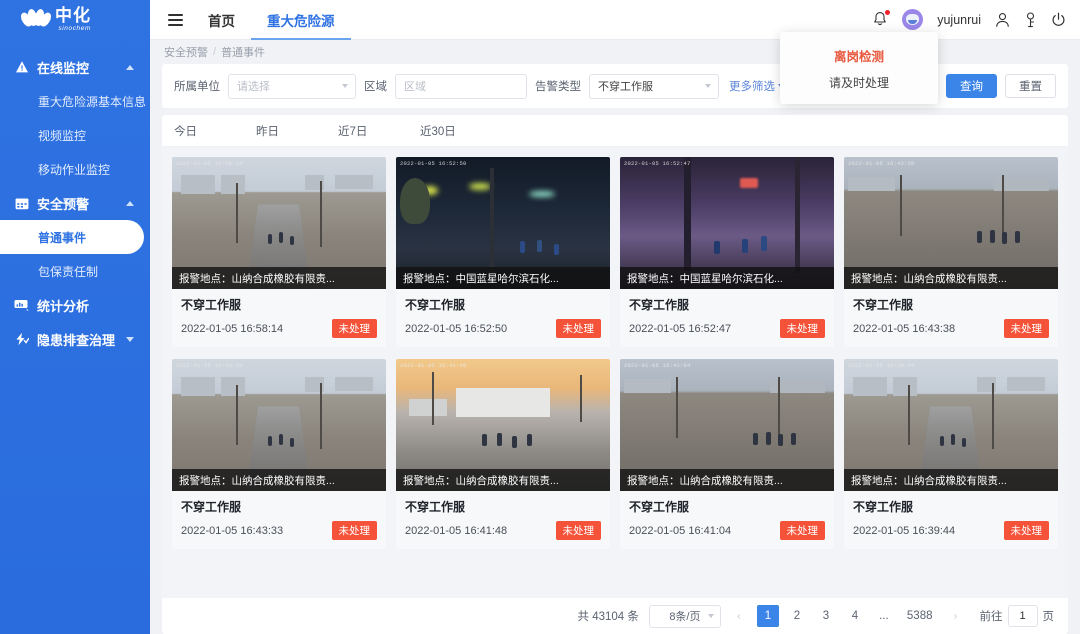 This screenshot has height=634, width=1080. Describe the element at coordinates (130, 203) in the screenshot. I see `chevron-up-icon` at that location.